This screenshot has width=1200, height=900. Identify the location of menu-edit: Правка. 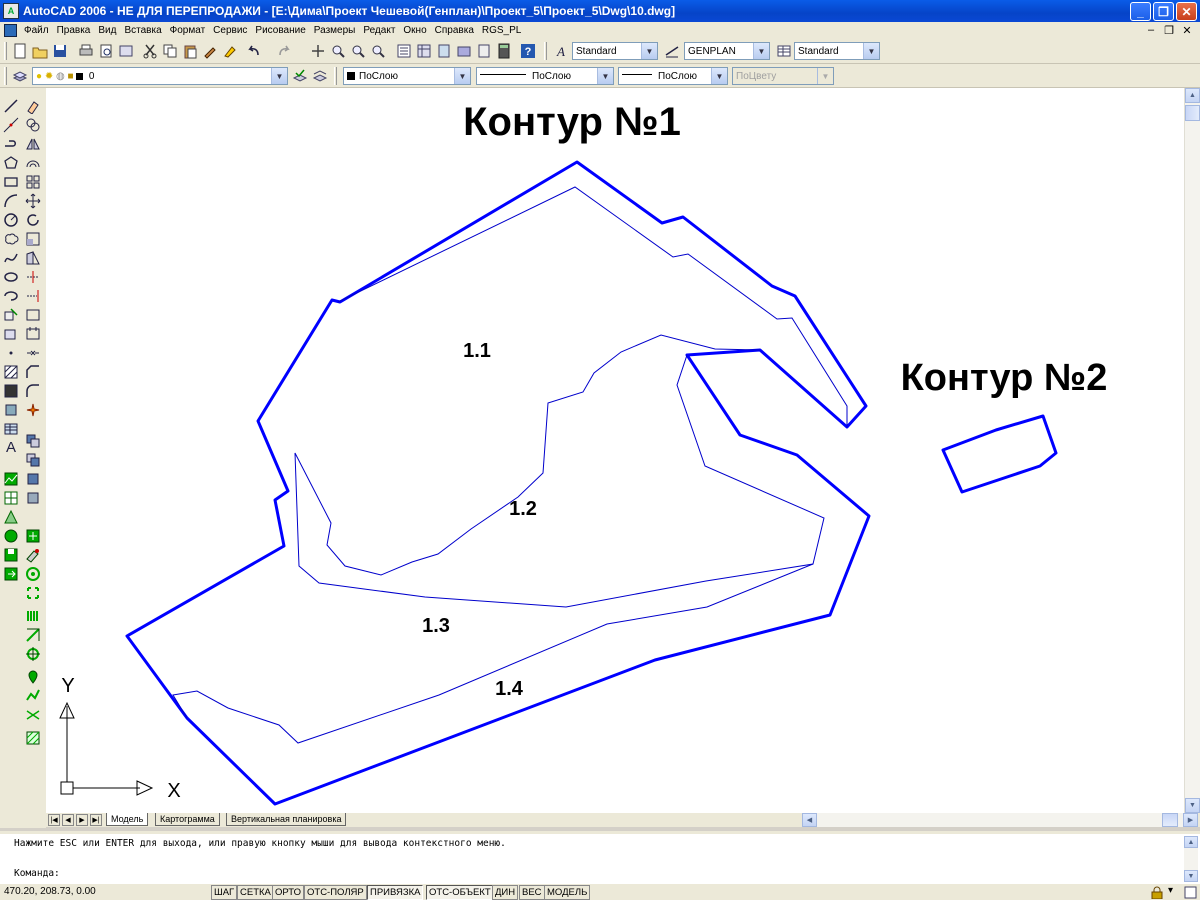
(74, 30).